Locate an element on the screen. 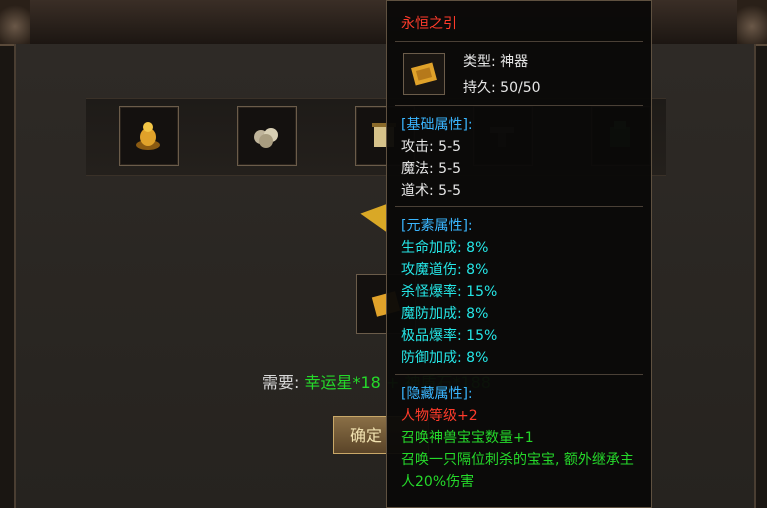 This screenshot has height=508, width=767. hidden-attributes-header: [隐藏属性]: is located at coordinates (437, 394).